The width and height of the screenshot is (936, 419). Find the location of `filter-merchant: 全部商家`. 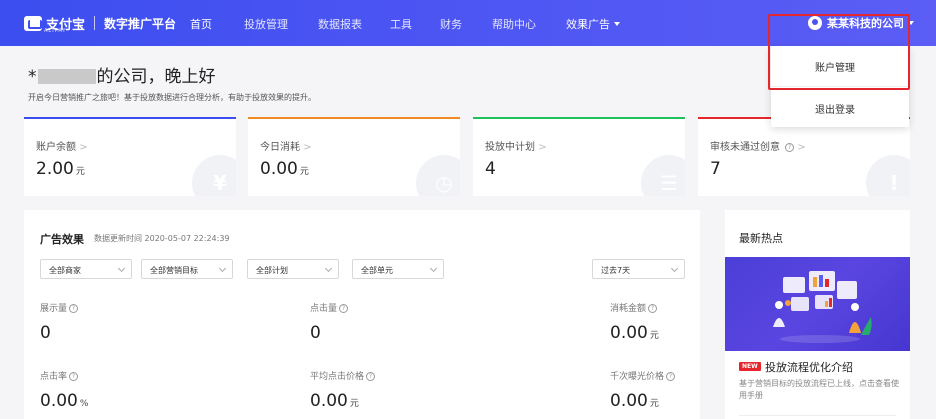

filter-merchant: 全部商家 is located at coordinates (86, 269).